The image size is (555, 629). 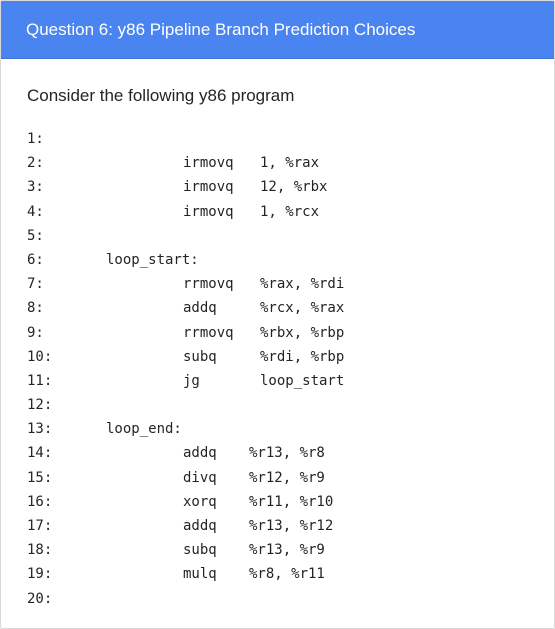 I want to click on code-operands: %r8, %r11, so click(x=287, y=574).